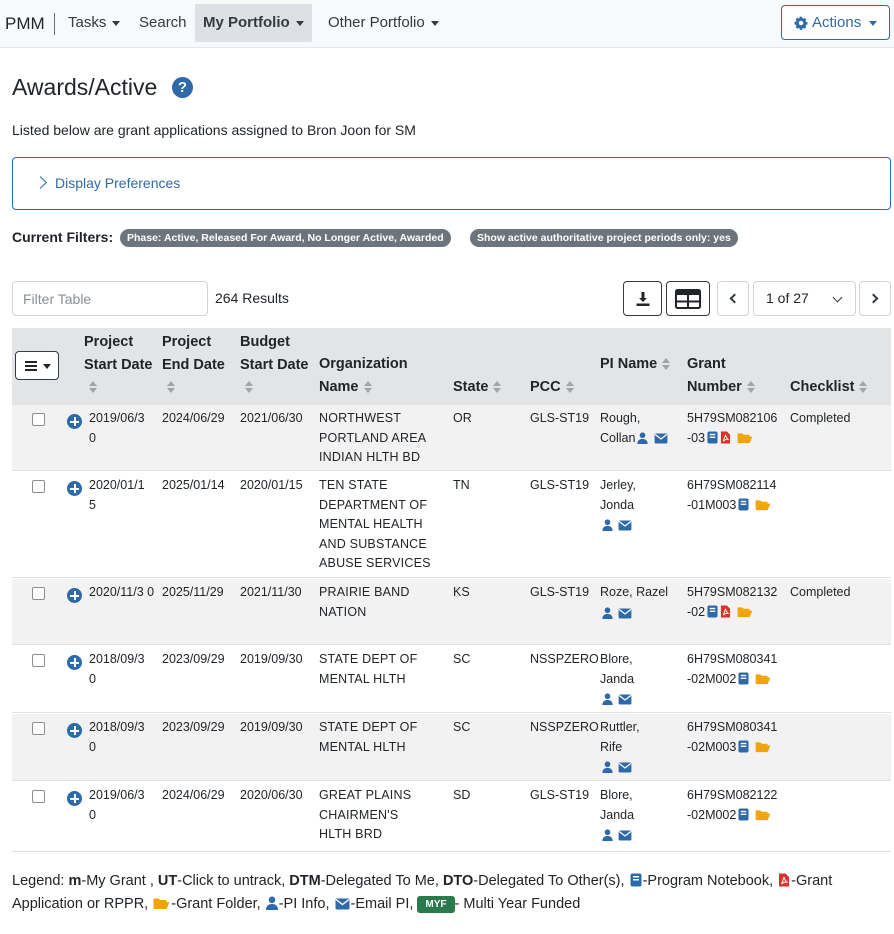 The height and width of the screenshot is (934, 894). Describe the element at coordinates (711, 505) in the screenshot. I see `grant-number-suffix: -01M003` at that location.